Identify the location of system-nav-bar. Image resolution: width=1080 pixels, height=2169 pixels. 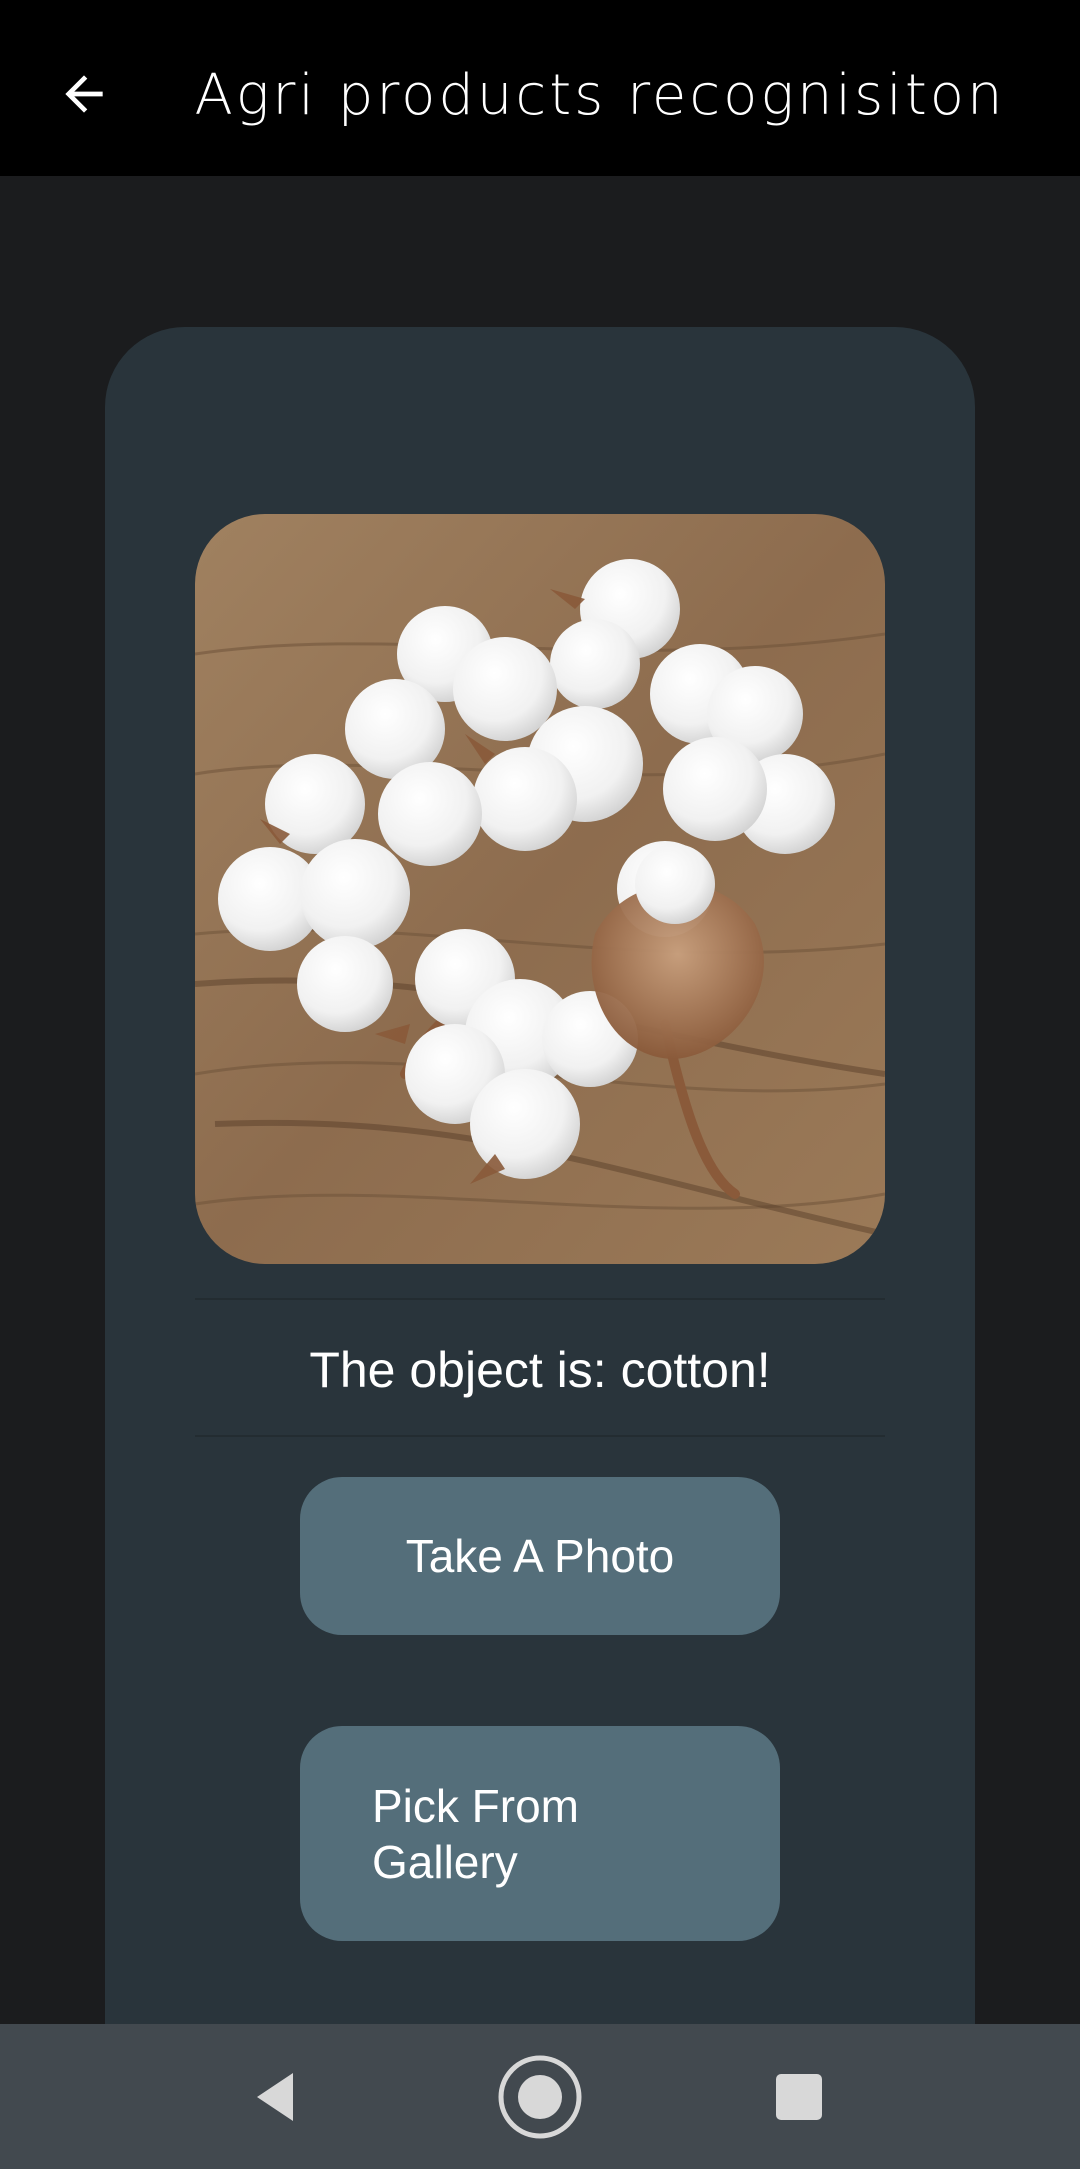
(540, 2096).